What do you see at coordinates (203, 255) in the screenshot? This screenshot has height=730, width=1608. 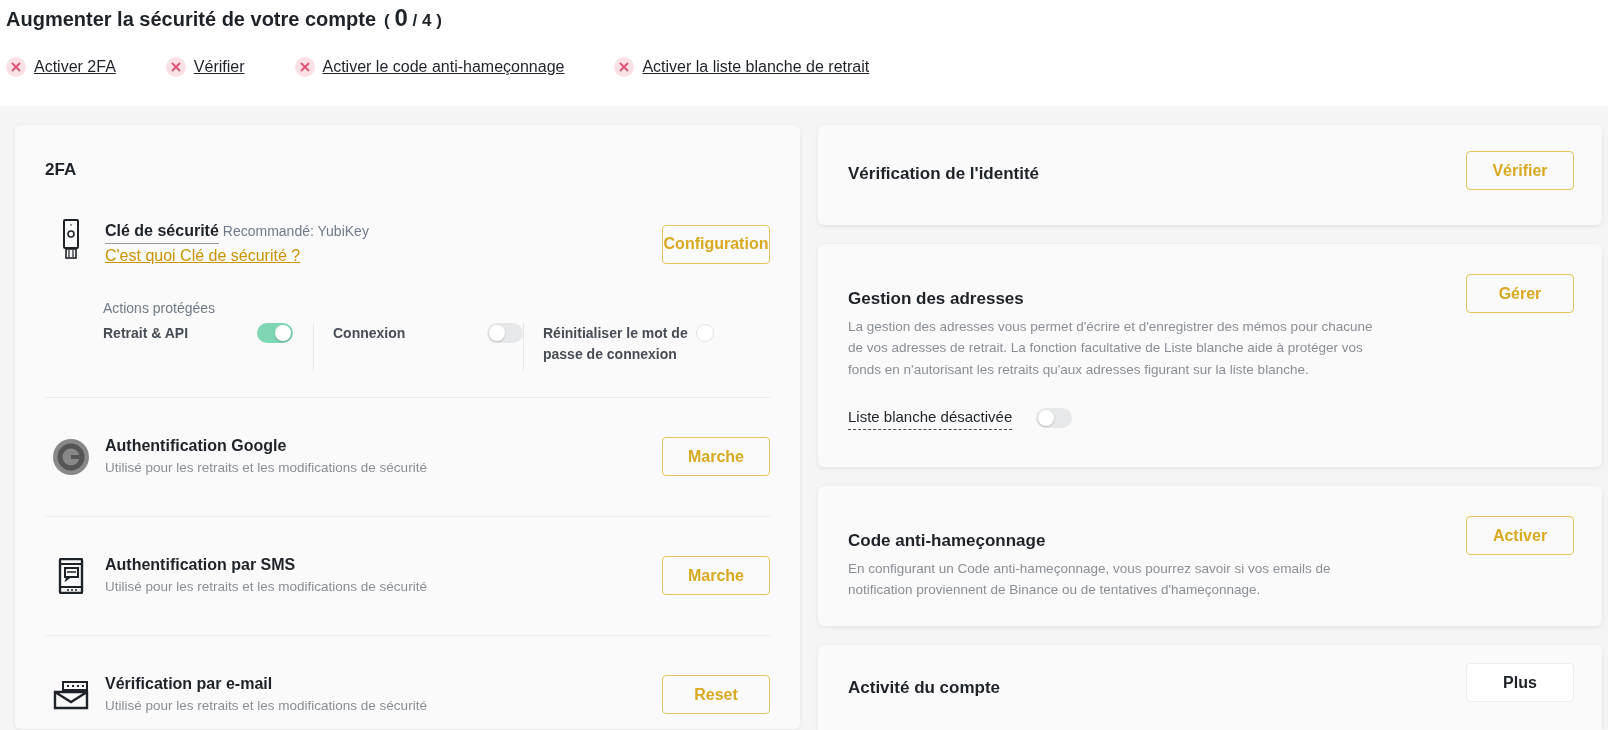 I see `help-link: C'est quoi Clé de sécurité ?` at bounding box center [203, 255].